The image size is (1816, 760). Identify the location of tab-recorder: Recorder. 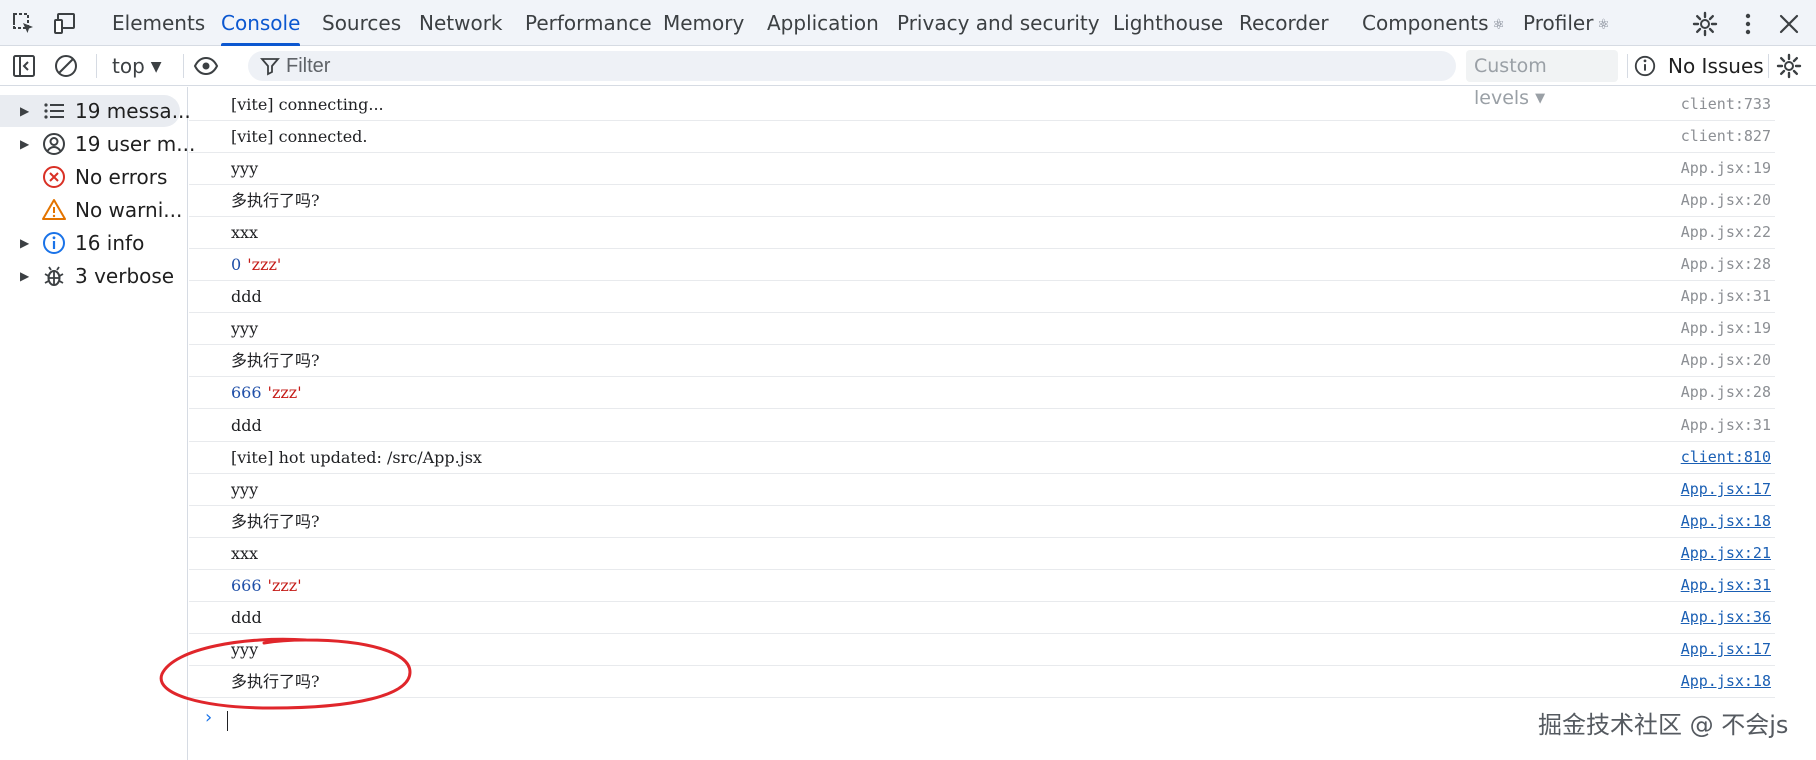
(1284, 23).